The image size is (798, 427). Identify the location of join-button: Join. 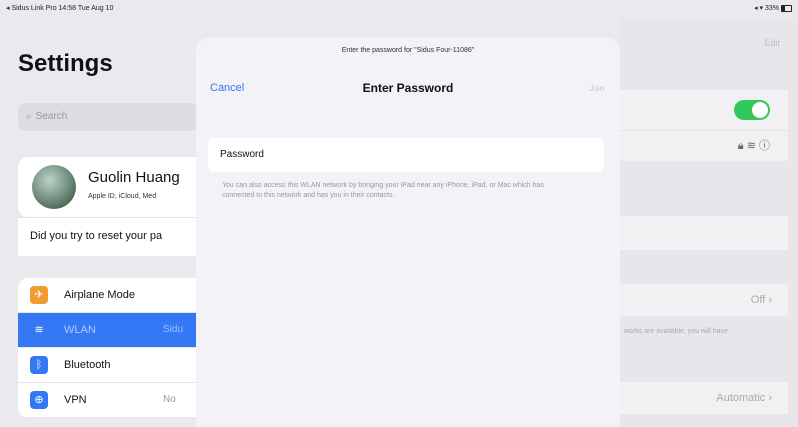
(596, 88).